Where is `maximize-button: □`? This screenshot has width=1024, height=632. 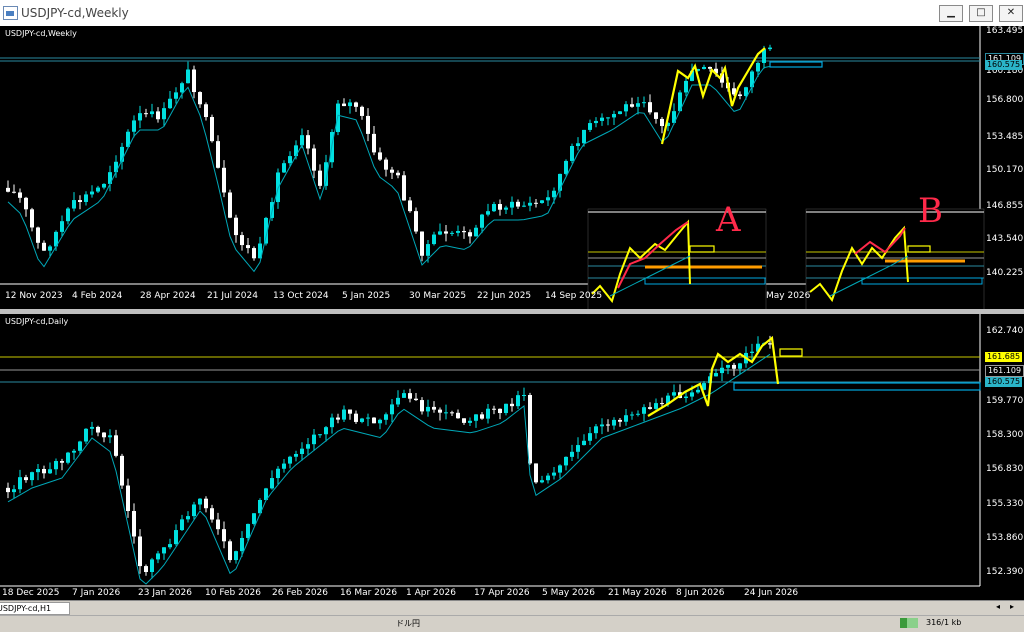 maximize-button: □ is located at coordinates (981, 13).